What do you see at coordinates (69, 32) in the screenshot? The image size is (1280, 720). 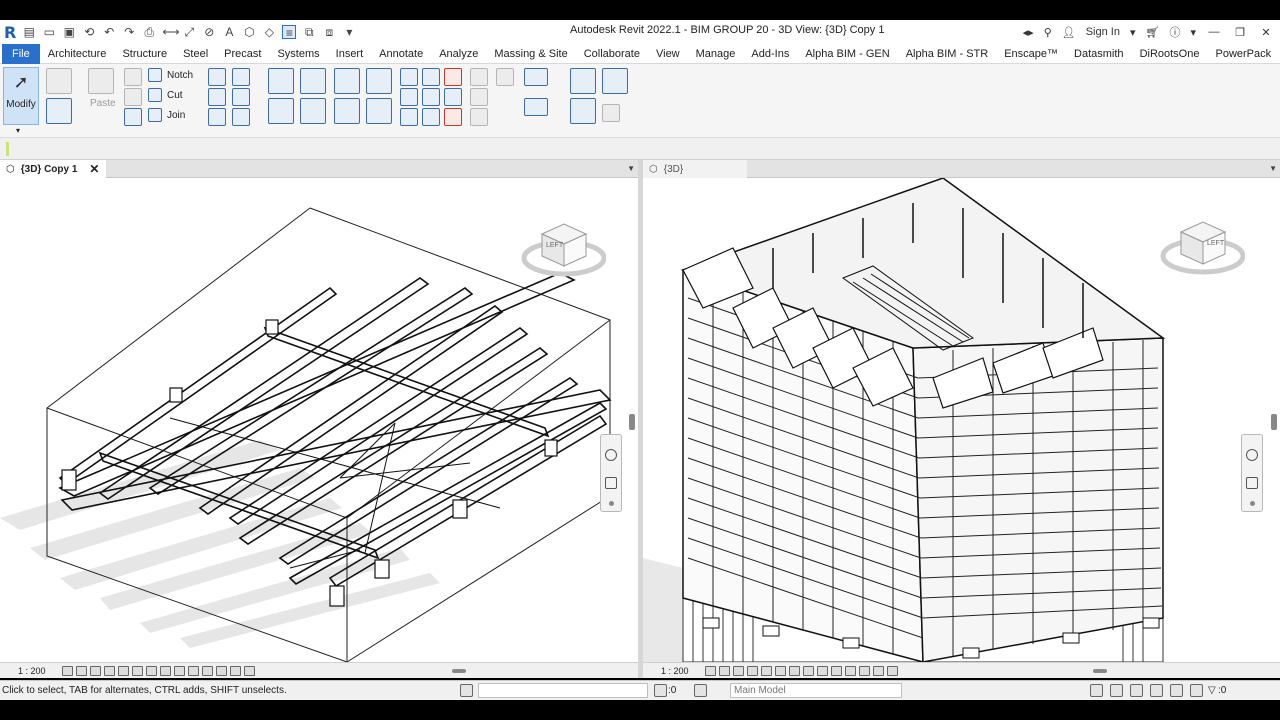 I see `save-icon: ▣` at bounding box center [69, 32].